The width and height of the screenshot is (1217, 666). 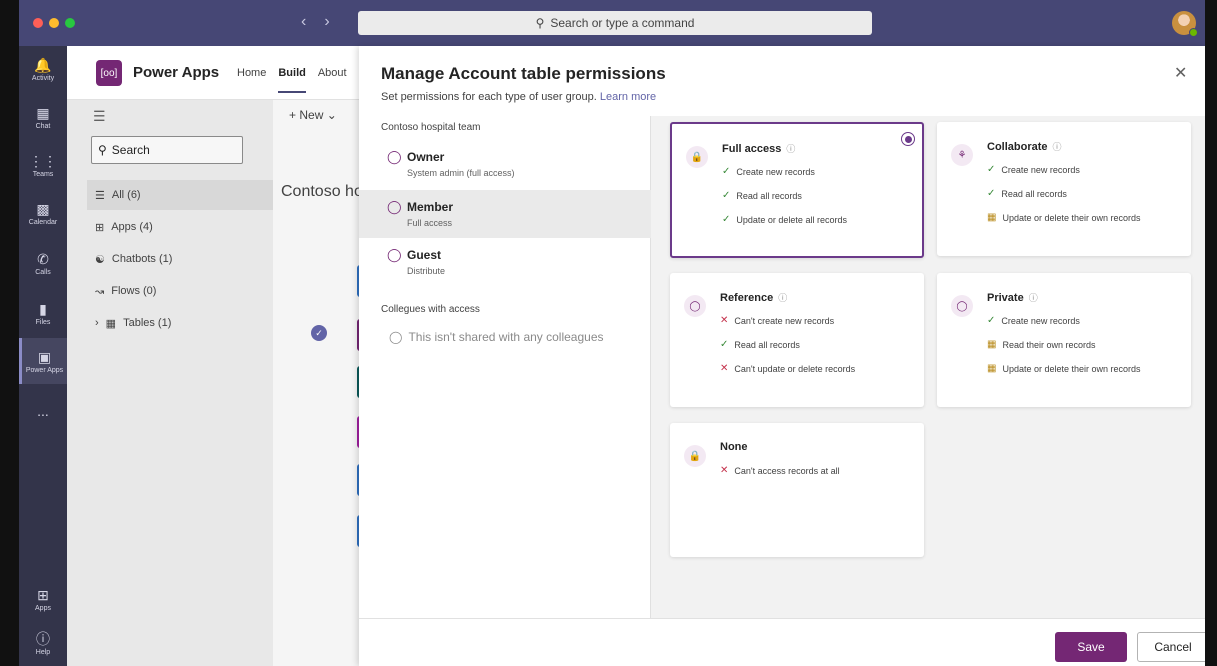 What do you see at coordinates (180, 259) in the screenshot?
I see `left-nav-item-chatbots: ☯ Chatbots (1)` at bounding box center [180, 259].